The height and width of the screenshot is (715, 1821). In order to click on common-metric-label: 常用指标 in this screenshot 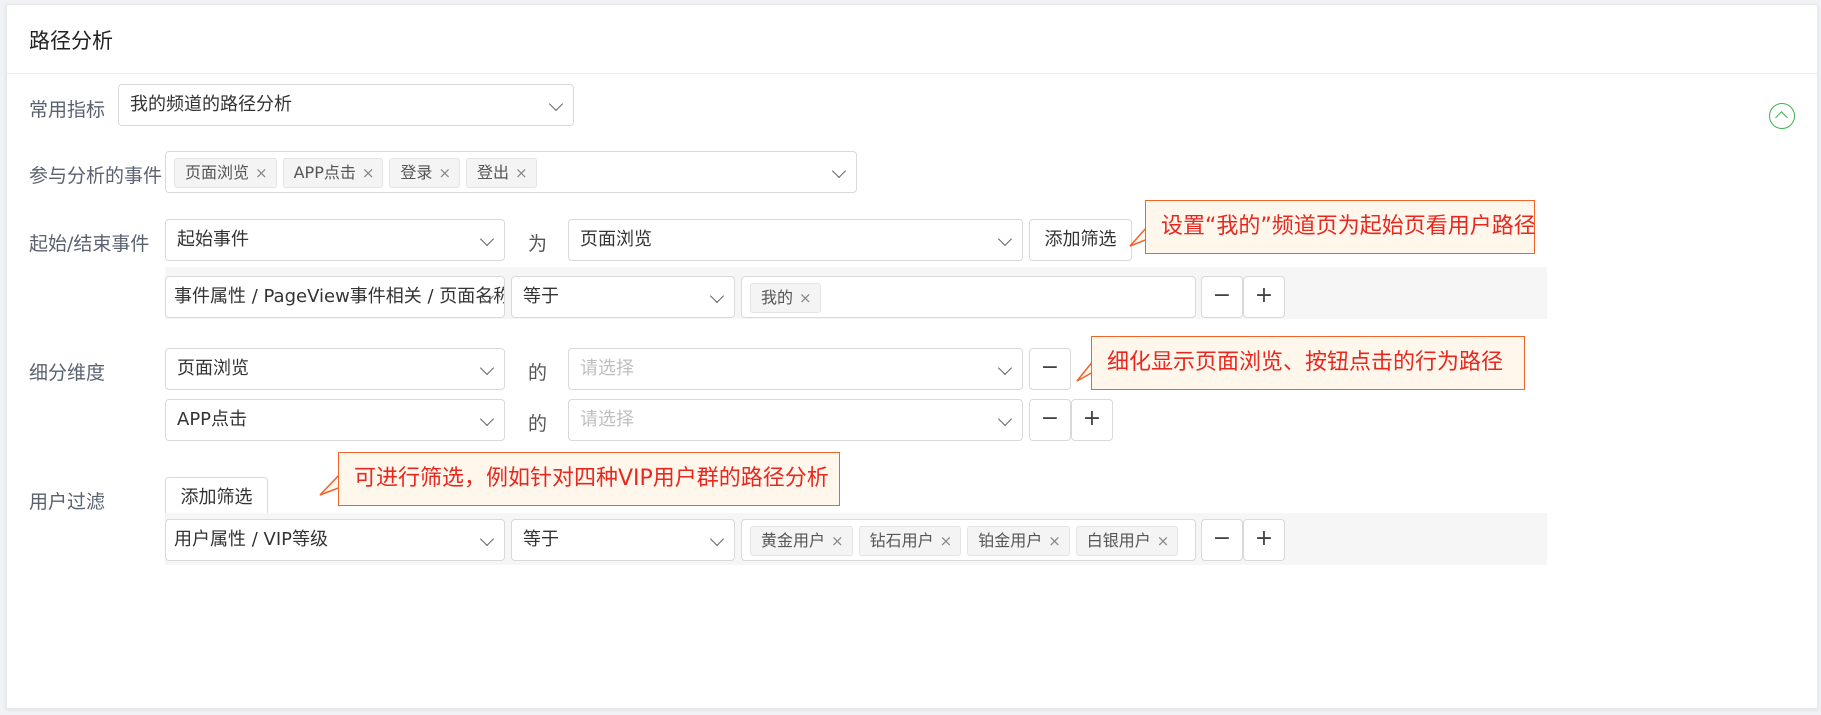, I will do `click(67, 110)`.